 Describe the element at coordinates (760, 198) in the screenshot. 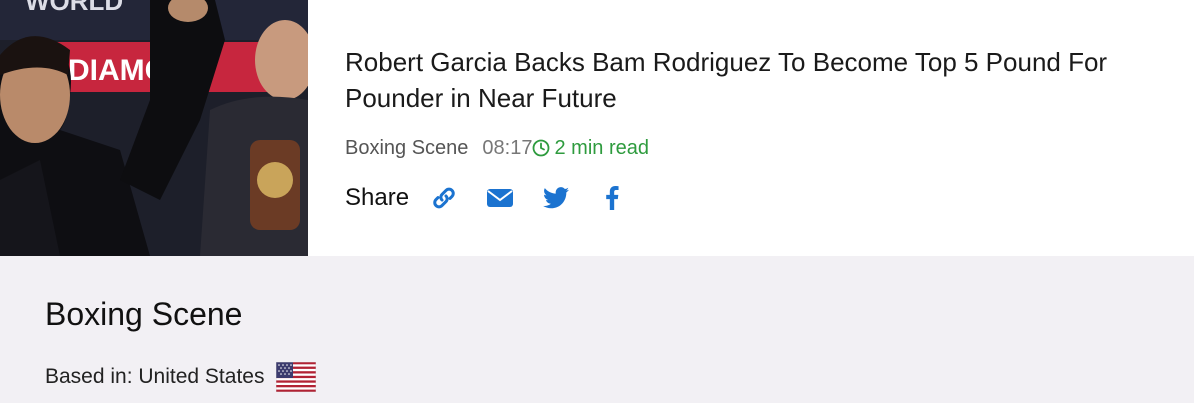

I see `share-bar: Share` at that location.